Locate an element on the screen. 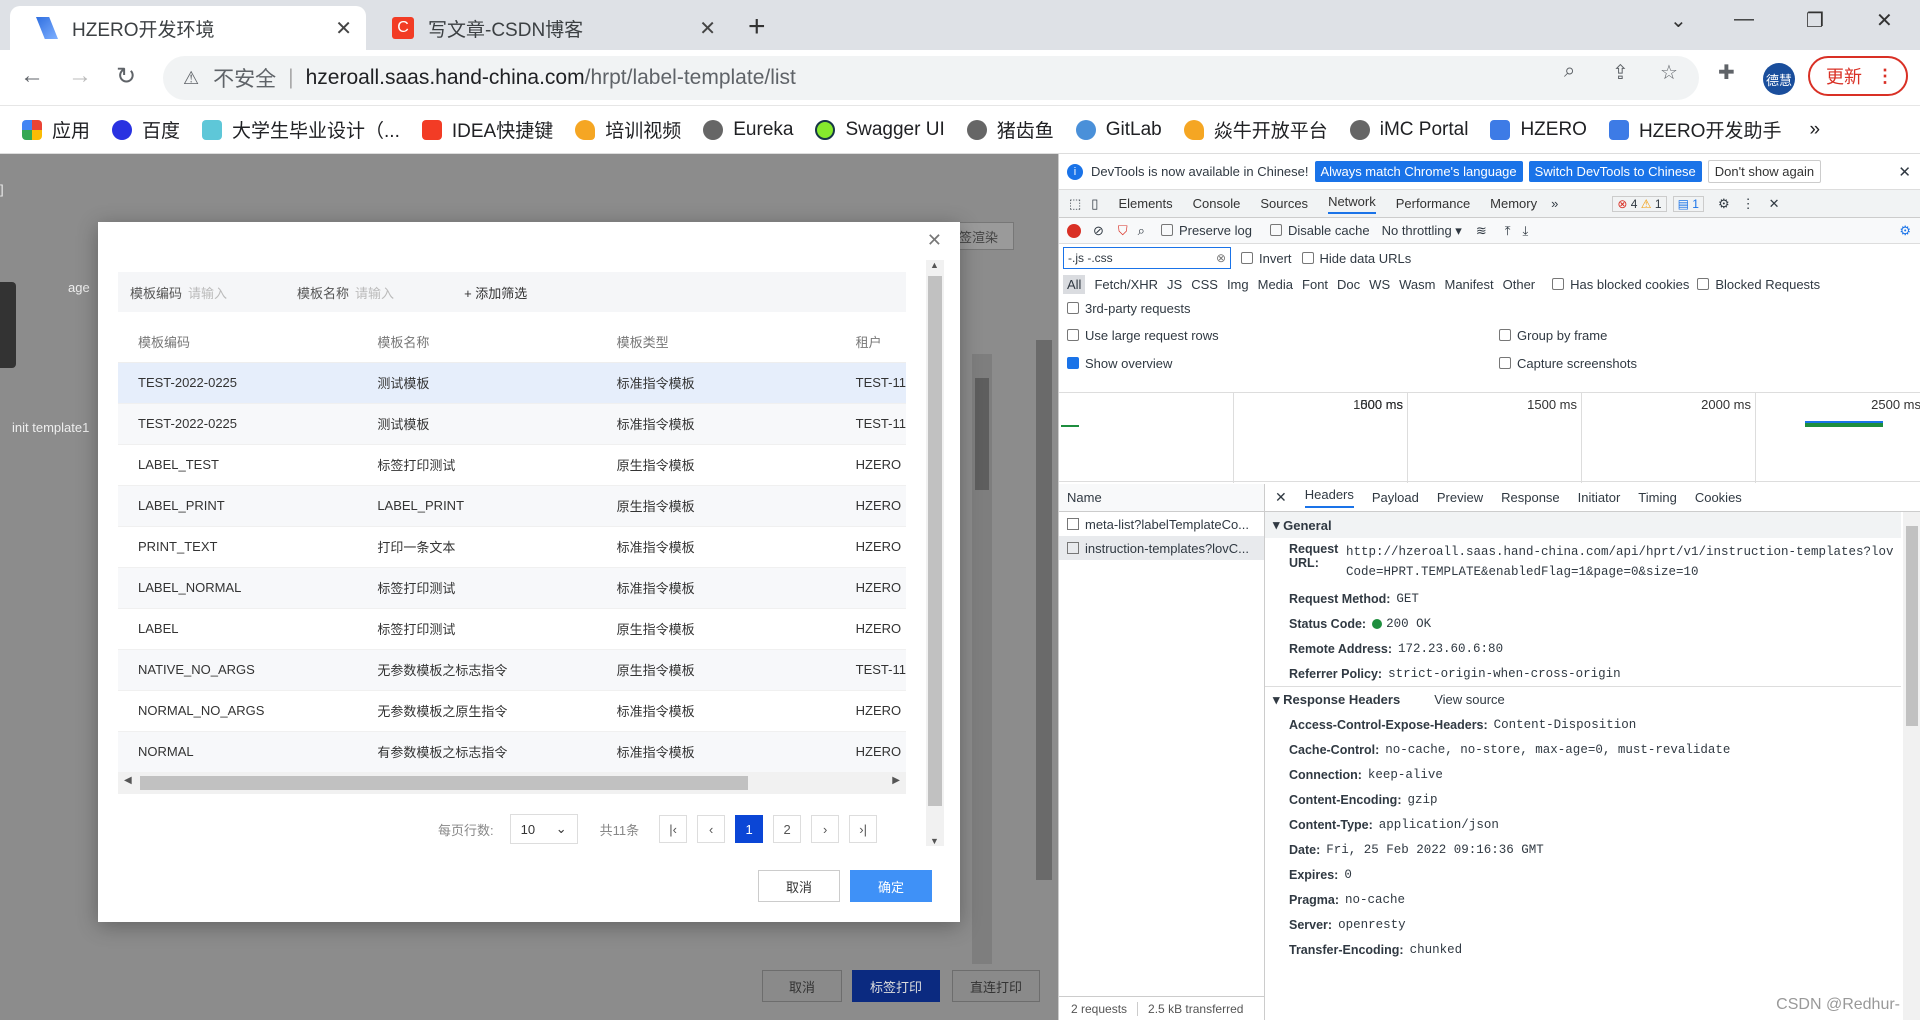 The width and height of the screenshot is (1920, 1020). type-filter-ws: WS is located at coordinates (1379, 284).